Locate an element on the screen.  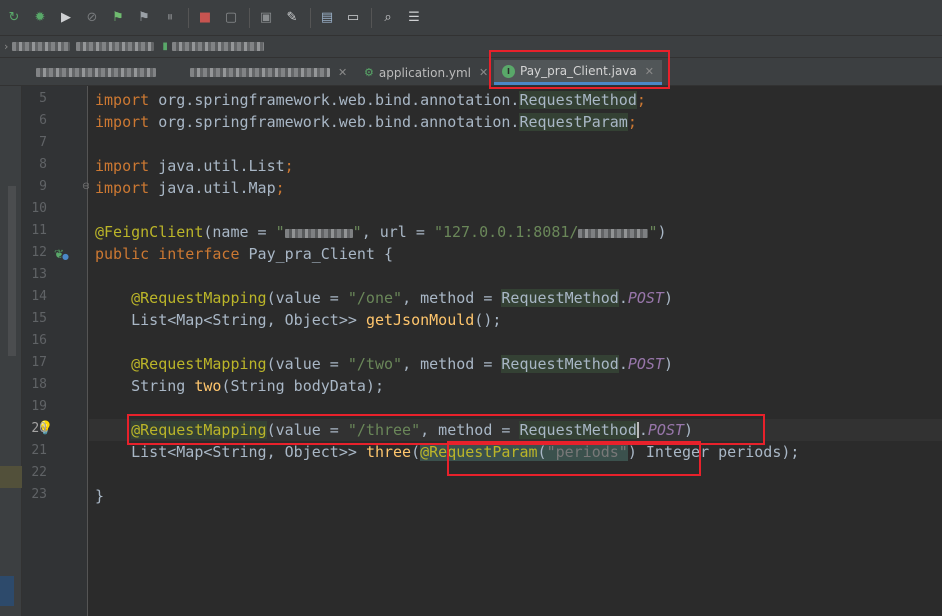
terminal-icon: ▭ is located at coordinates (353, 18).